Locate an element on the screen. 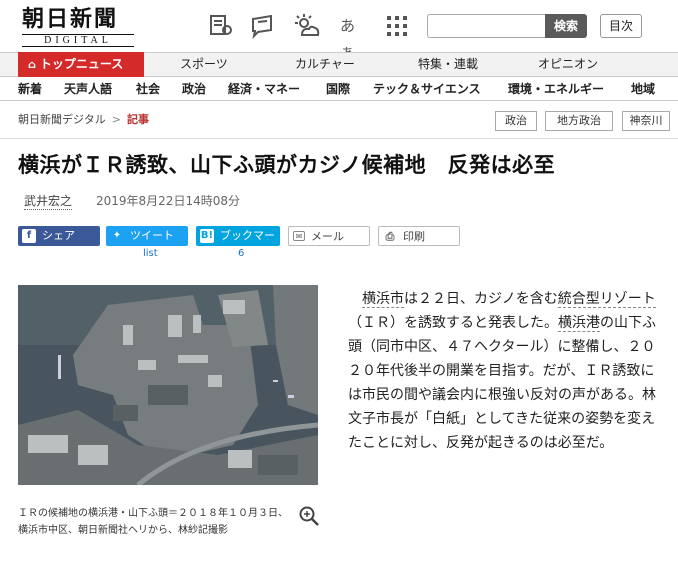 This screenshot has width=678, height=573. nav-opinion: オピニオン is located at coordinates (568, 64).